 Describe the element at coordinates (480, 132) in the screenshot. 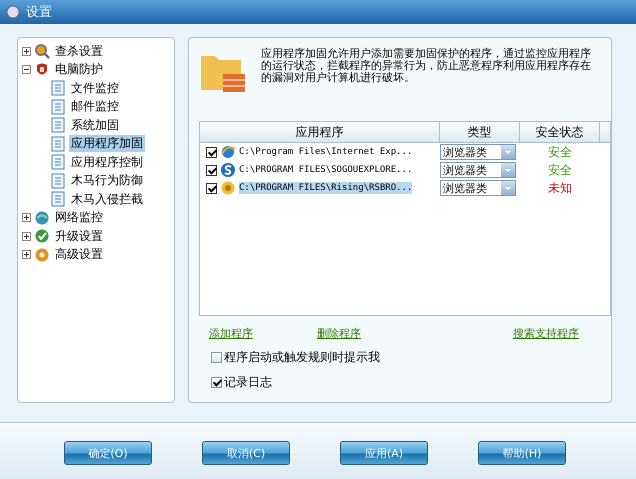

I see `column-header: 类型` at that location.